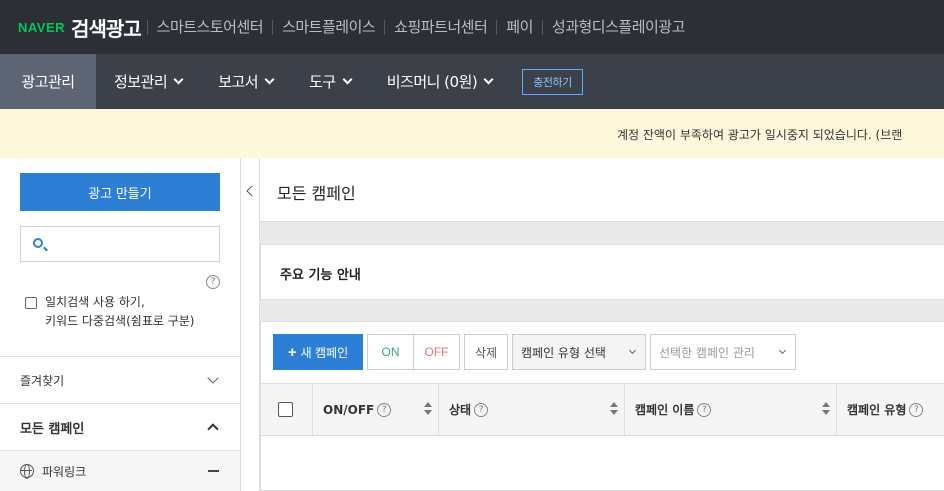 Image resolution: width=944 pixels, height=491 pixels. I want to click on nav-info-management-label: 정보관리, so click(141, 82).